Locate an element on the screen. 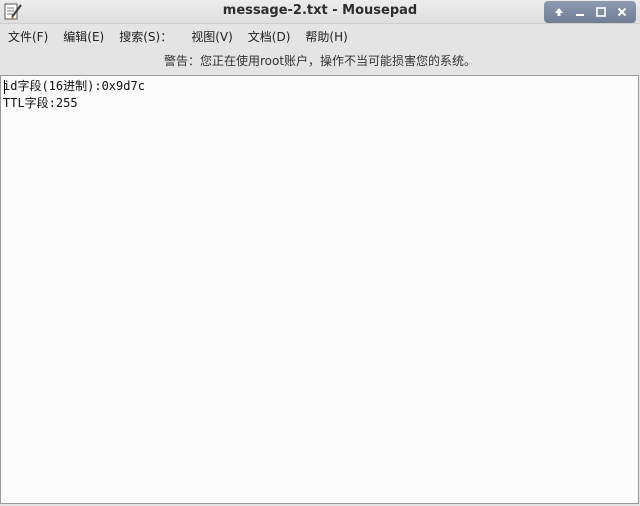  minimize-icon is located at coordinates (580, 12).